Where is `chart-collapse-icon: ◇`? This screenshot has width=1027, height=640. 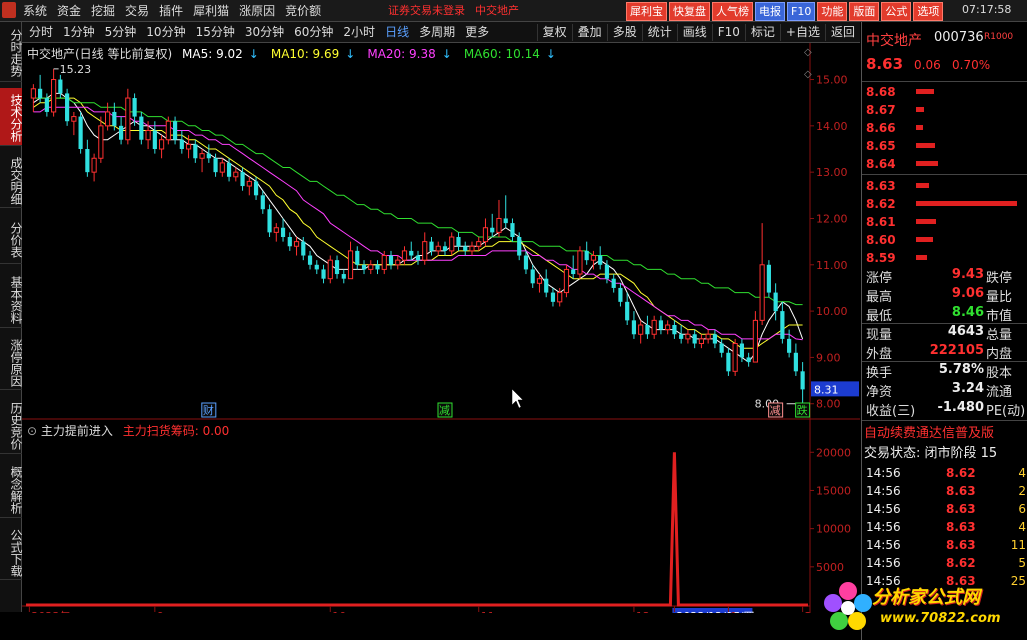
chart-collapse-icon: ◇ is located at coordinates (808, 74).